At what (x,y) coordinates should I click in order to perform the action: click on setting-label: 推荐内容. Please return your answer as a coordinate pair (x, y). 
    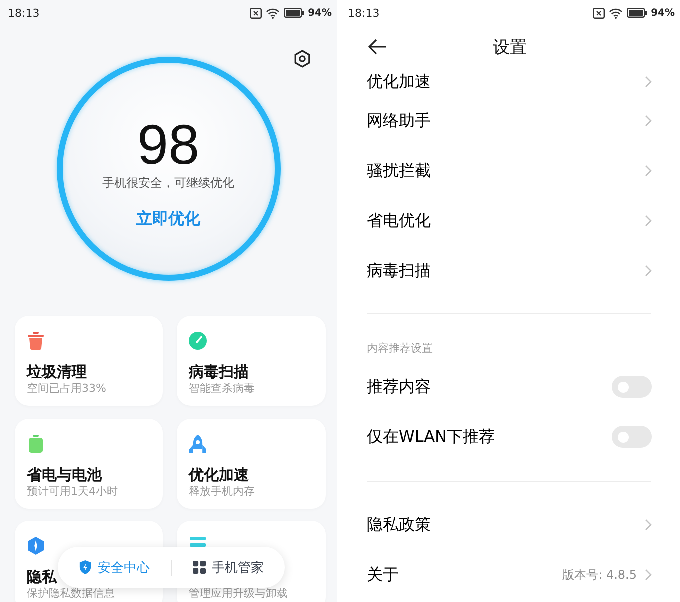
    Looking at the image, I should click on (399, 387).